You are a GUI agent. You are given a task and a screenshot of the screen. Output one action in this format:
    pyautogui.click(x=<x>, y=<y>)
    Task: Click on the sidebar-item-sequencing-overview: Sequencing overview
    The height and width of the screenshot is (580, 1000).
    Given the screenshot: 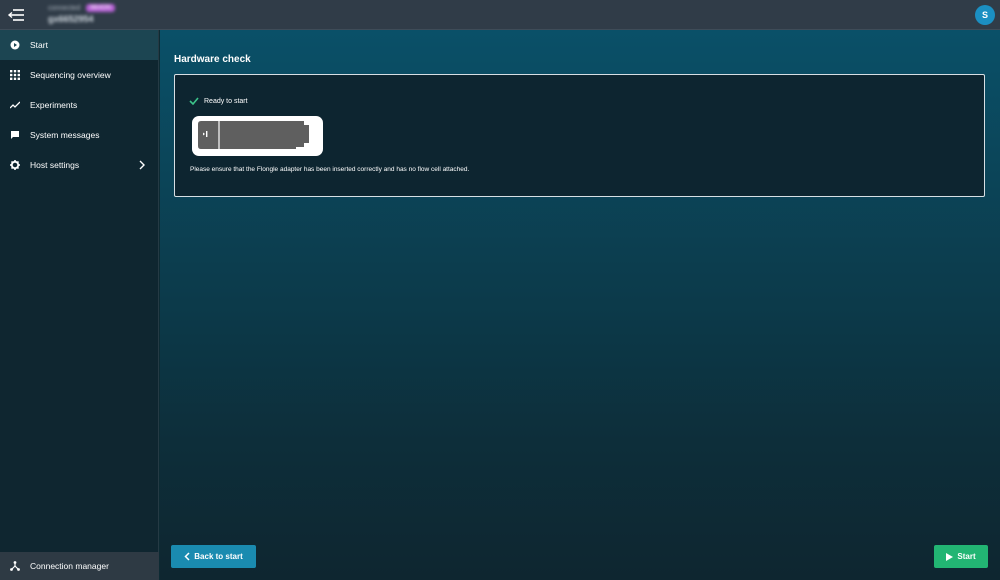 What is the action you would take?
    pyautogui.click(x=79, y=75)
    